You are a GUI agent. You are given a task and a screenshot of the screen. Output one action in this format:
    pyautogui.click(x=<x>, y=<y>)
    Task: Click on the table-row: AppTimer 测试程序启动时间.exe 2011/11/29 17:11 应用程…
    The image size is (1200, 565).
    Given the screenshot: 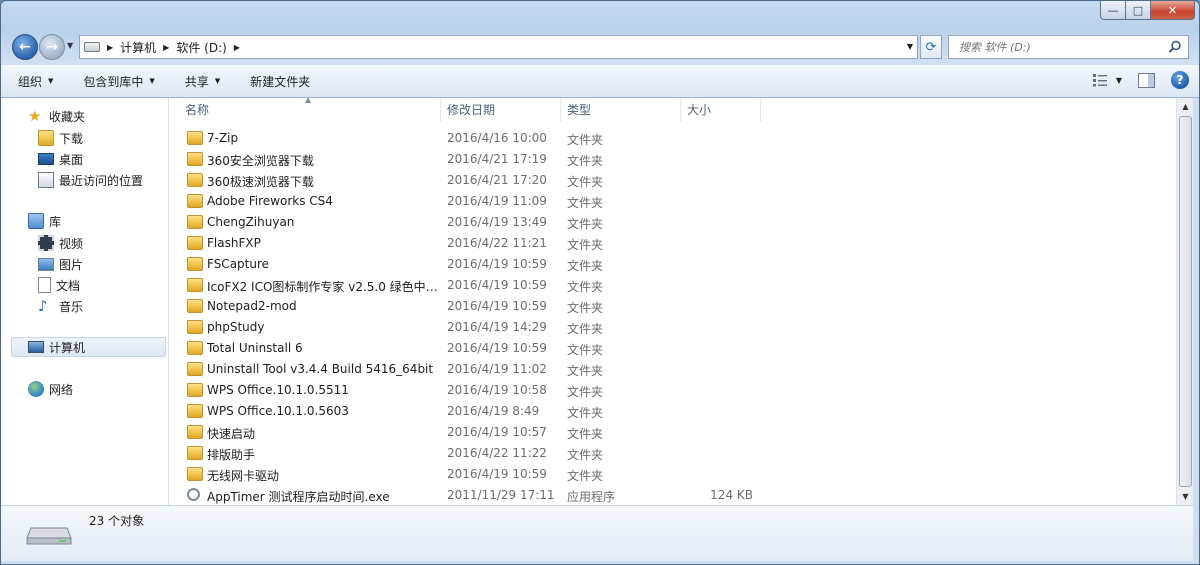 What is the action you would take?
    pyautogui.click(x=663, y=495)
    